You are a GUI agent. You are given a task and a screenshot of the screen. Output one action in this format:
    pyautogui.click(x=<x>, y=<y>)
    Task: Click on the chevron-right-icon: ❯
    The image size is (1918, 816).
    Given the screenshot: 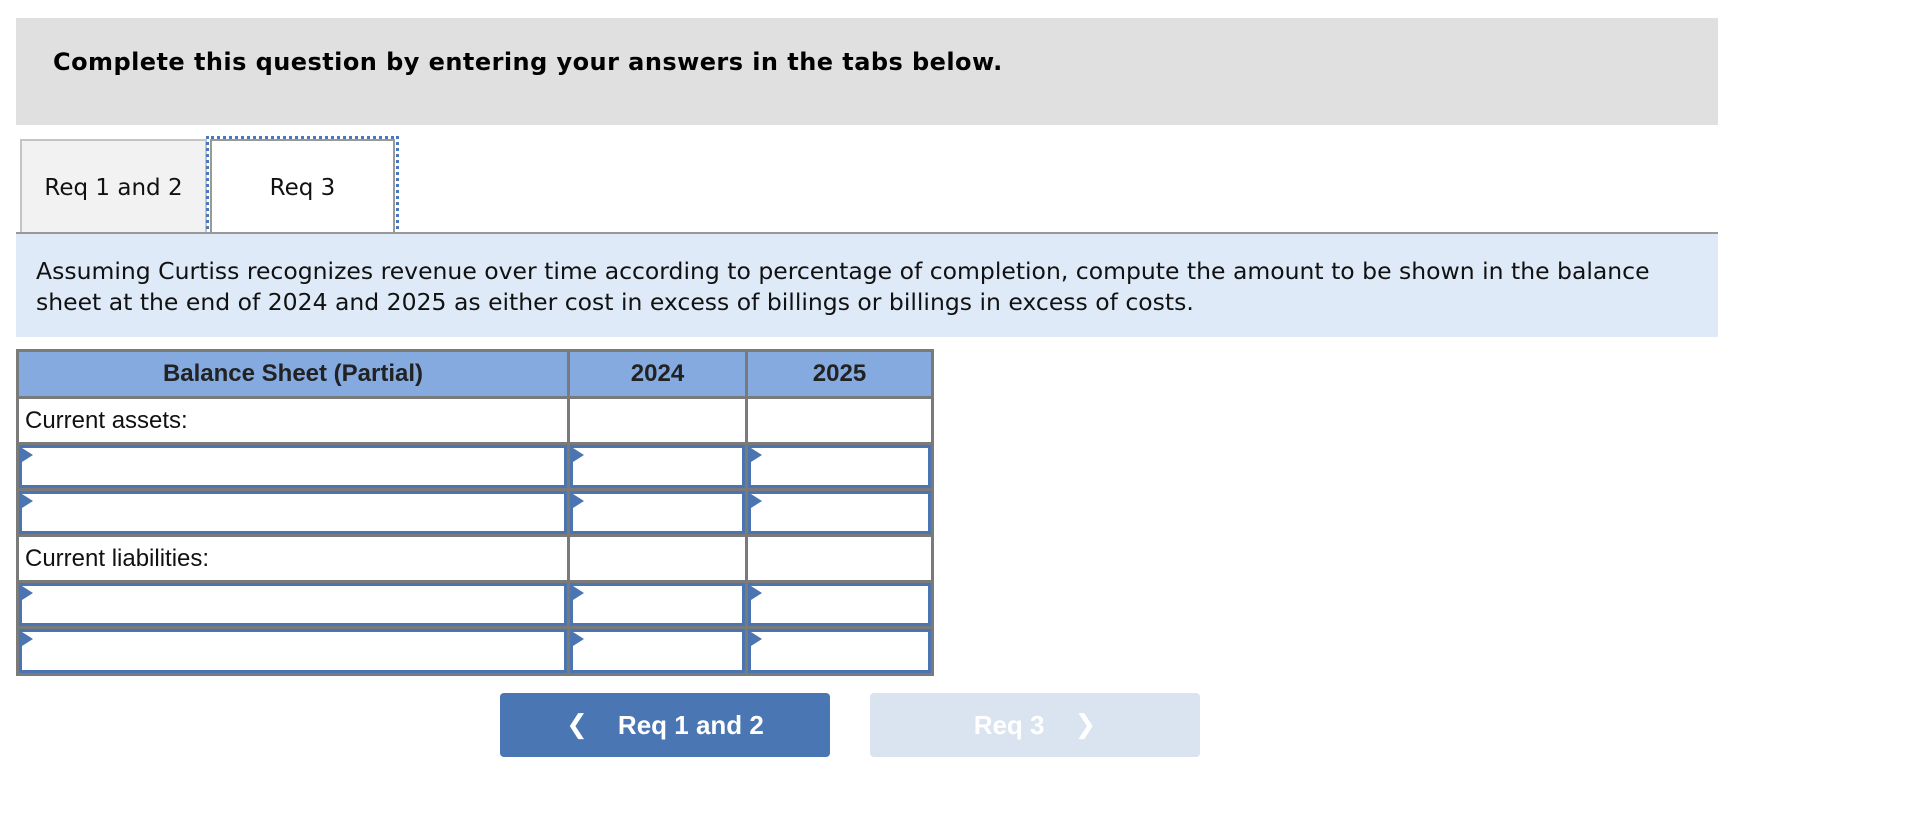 What is the action you would take?
    pyautogui.click(x=1085, y=725)
    